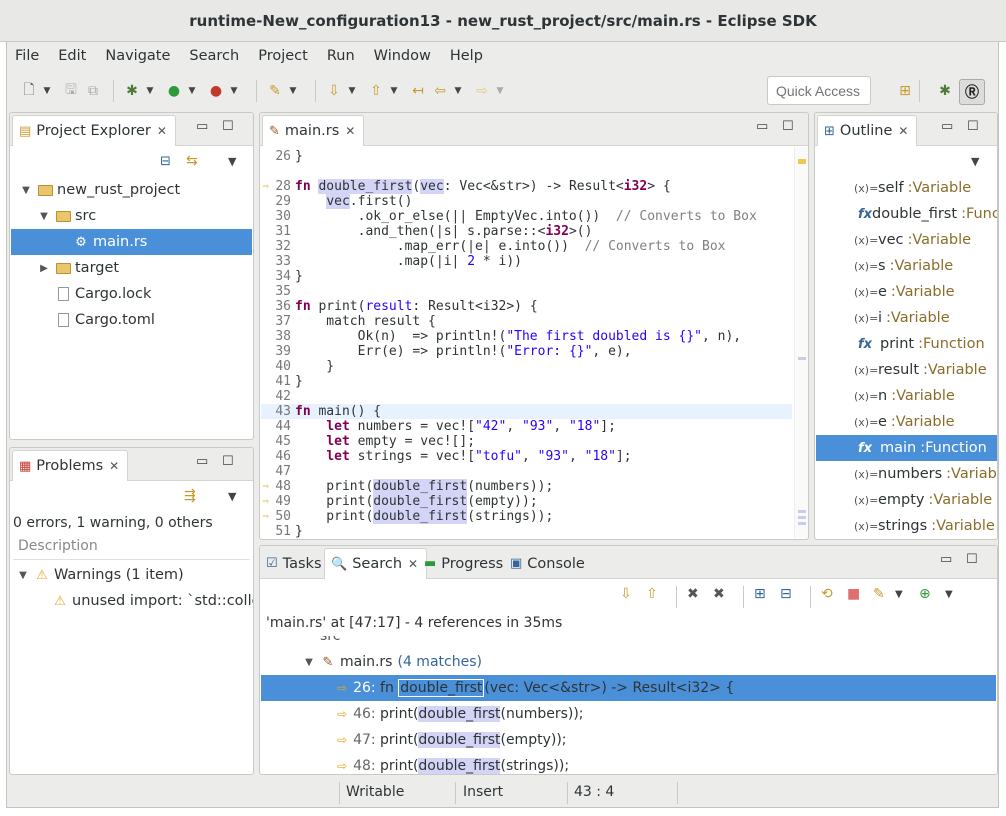 Image resolution: width=1006 pixels, height=816 pixels. I want to click on warning-item: ⚠ unused import: `std::collectic, so click(152, 601).